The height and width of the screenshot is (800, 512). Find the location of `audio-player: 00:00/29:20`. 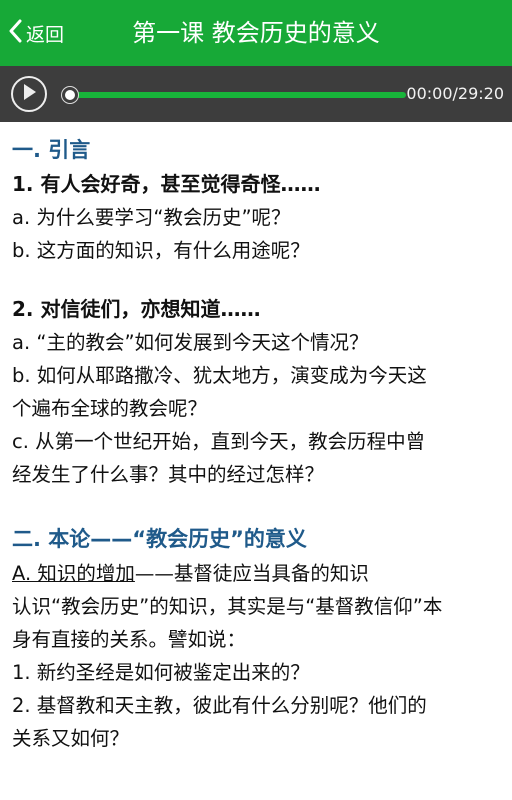

audio-player: 00:00/29:20 is located at coordinates (256, 94).